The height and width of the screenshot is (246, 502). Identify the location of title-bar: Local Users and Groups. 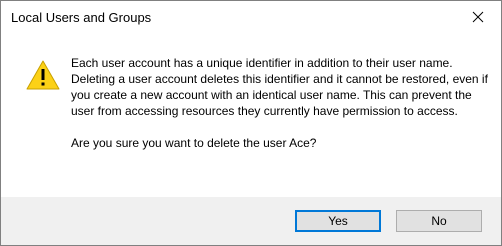
(251, 18).